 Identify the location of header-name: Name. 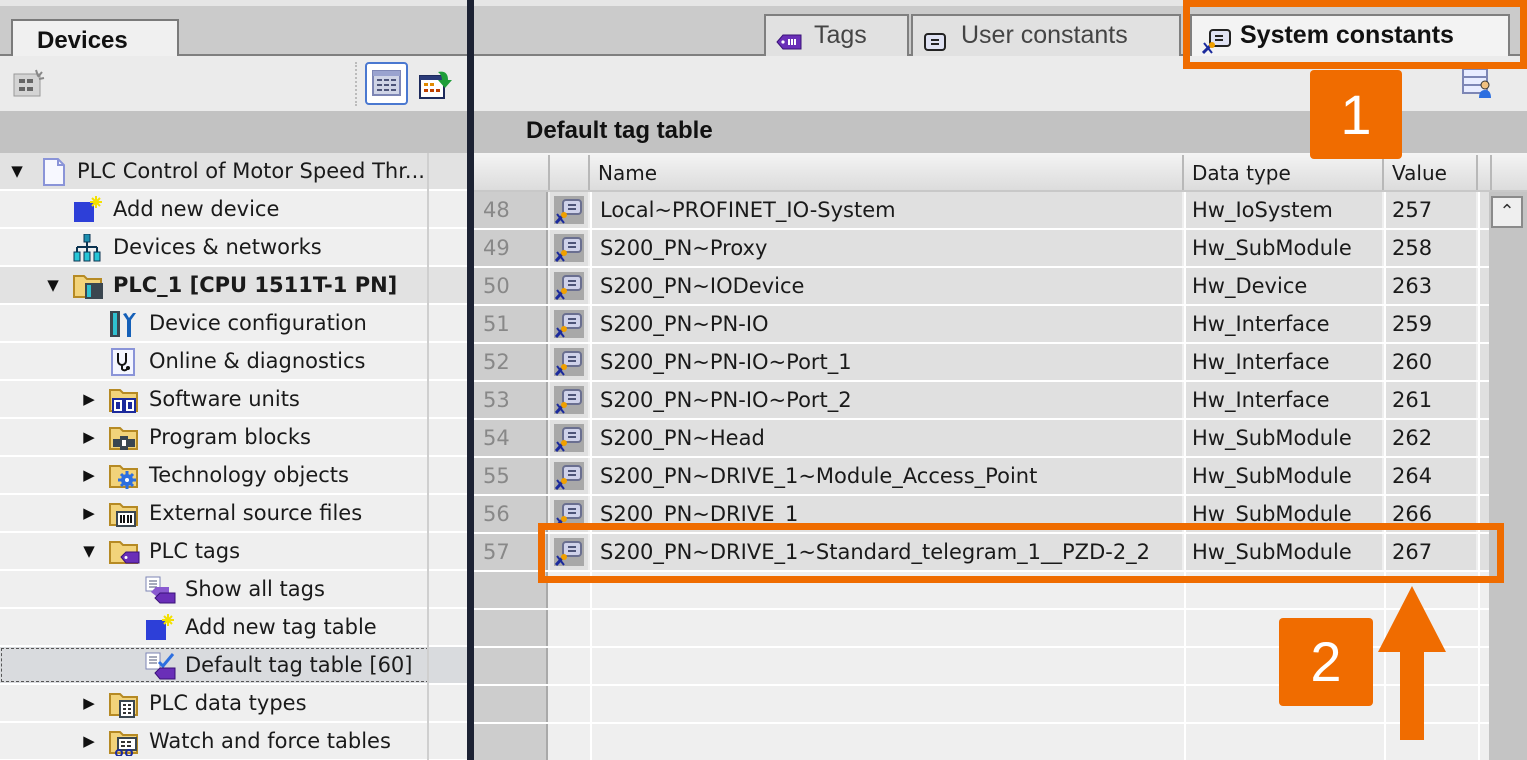
(887, 172).